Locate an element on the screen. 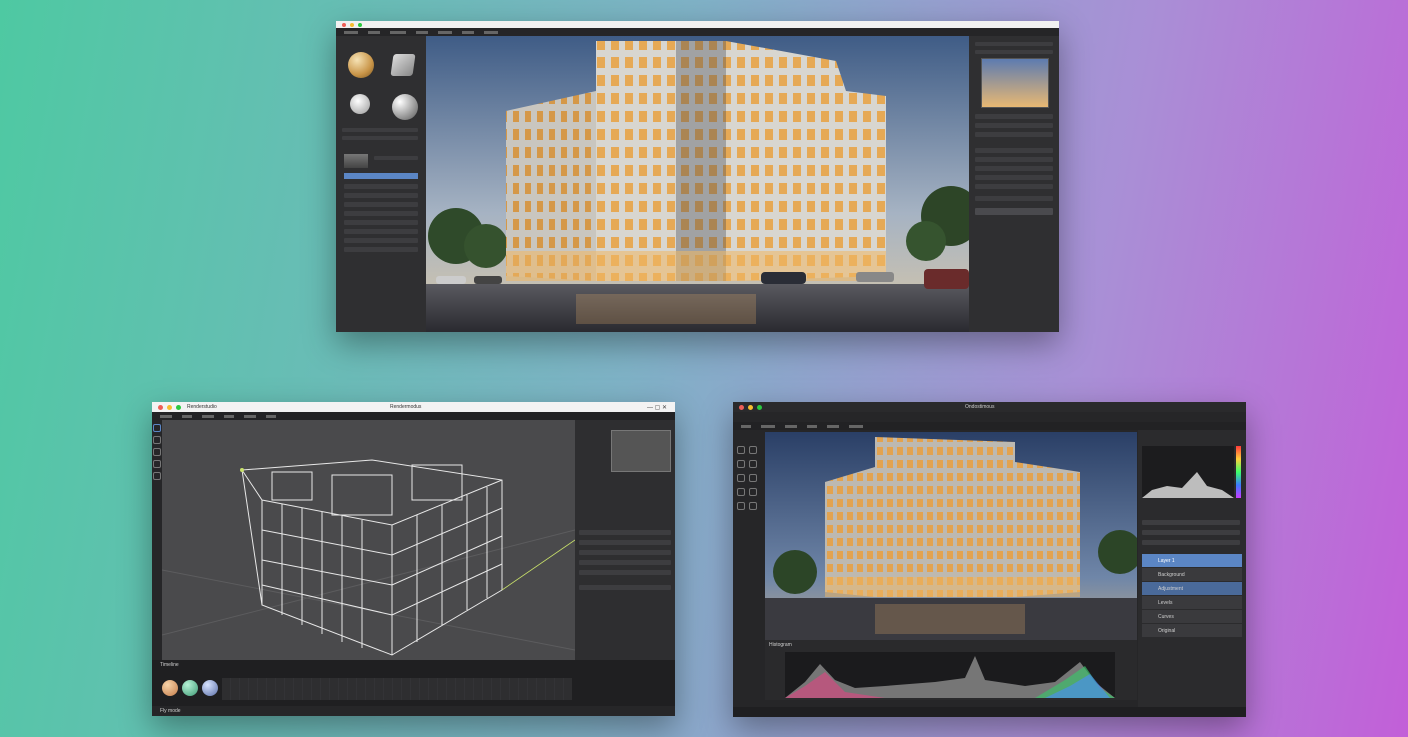 The image size is (1408, 737). crop-tool-icon is located at coordinates (741, 464).